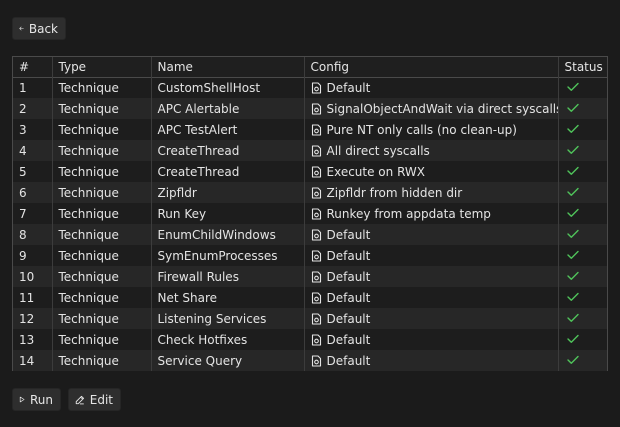 The width and height of the screenshot is (620, 427). I want to click on row-name: EnumChildWindows, so click(227, 234).